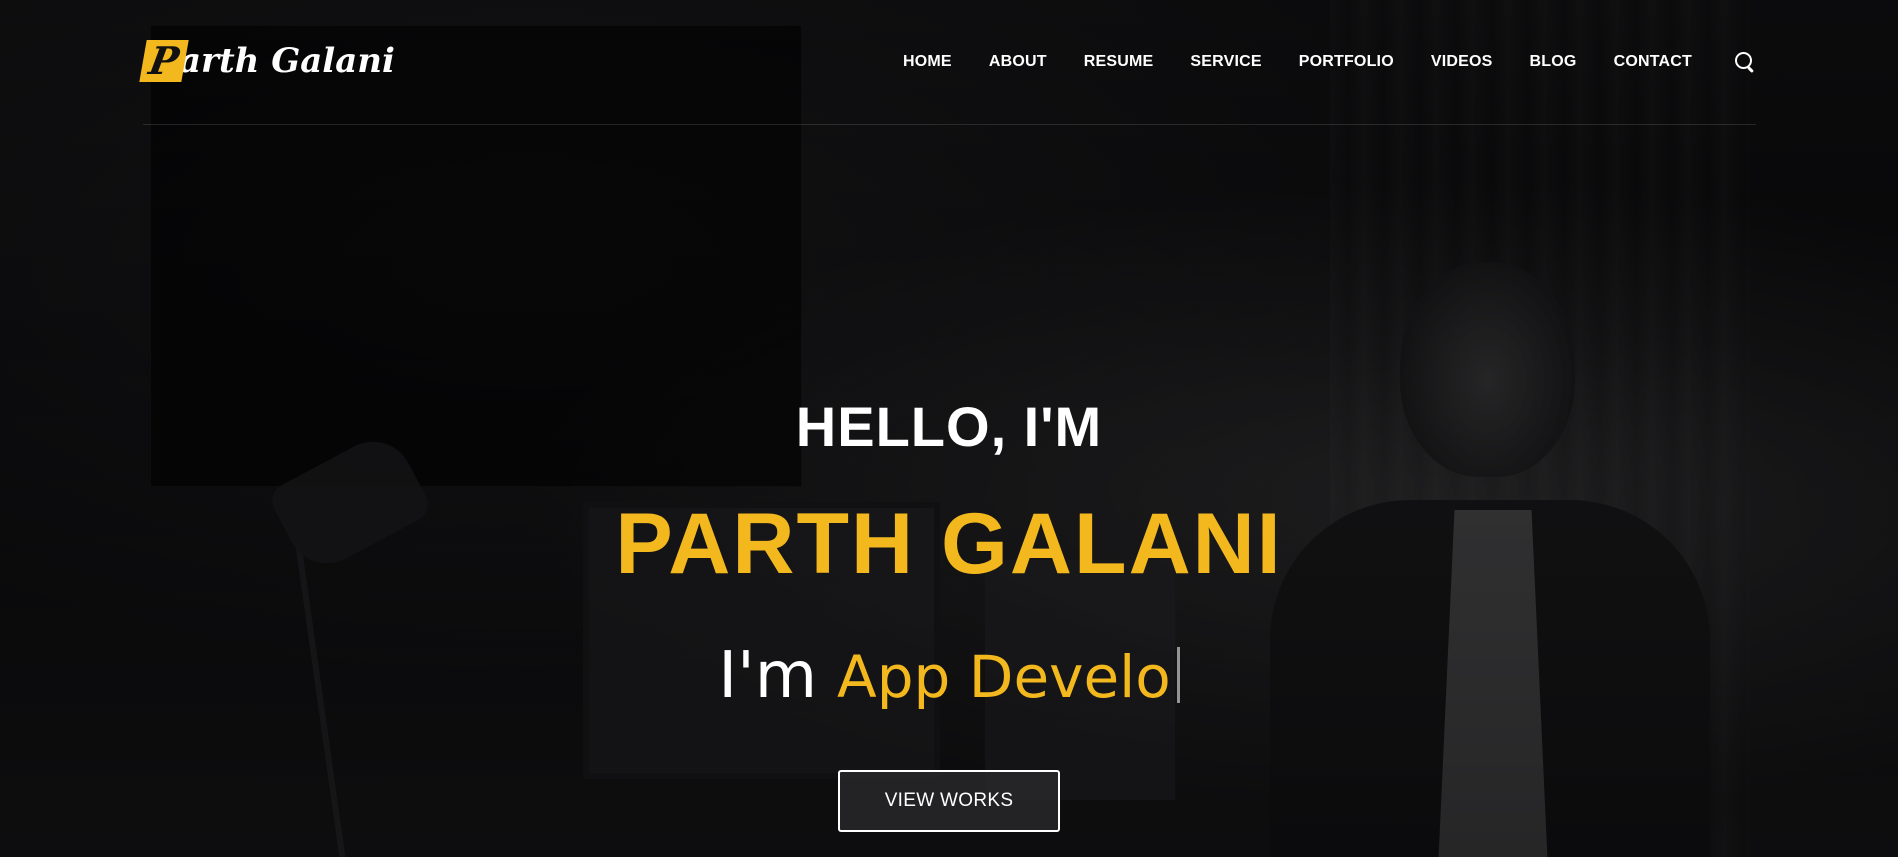 Image resolution: width=1898 pixels, height=857 pixels. I want to click on hero-name: PARTH GALANI, so click(949, 544).